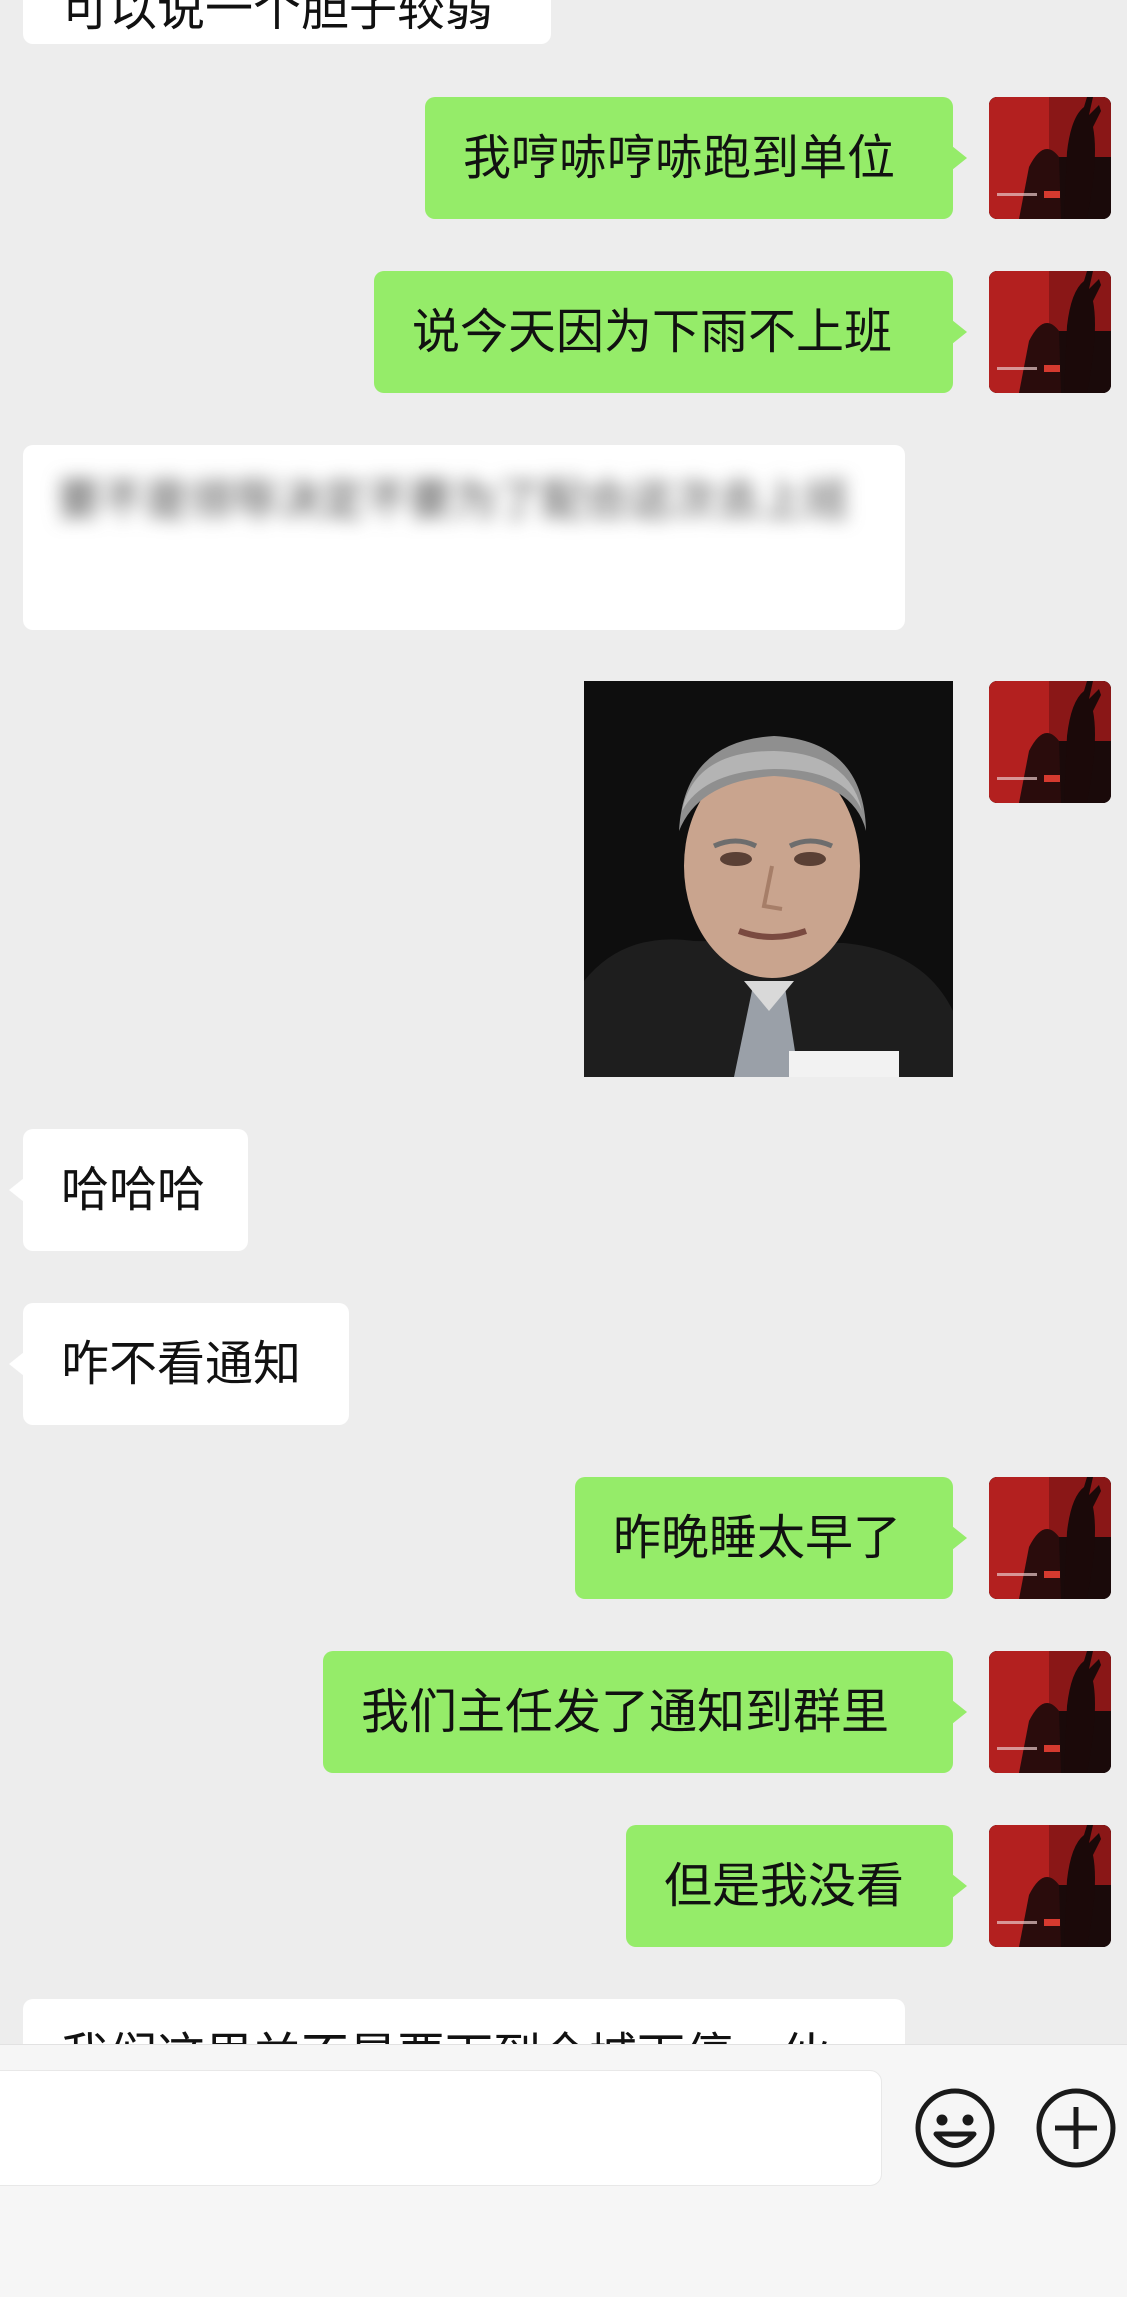 The height and width of the screenshot is (2297, 1127). I want to click on incoming-message-bubble-blurred: 要不是领导决定不要为了配合这次去上班, so click(464, 537).